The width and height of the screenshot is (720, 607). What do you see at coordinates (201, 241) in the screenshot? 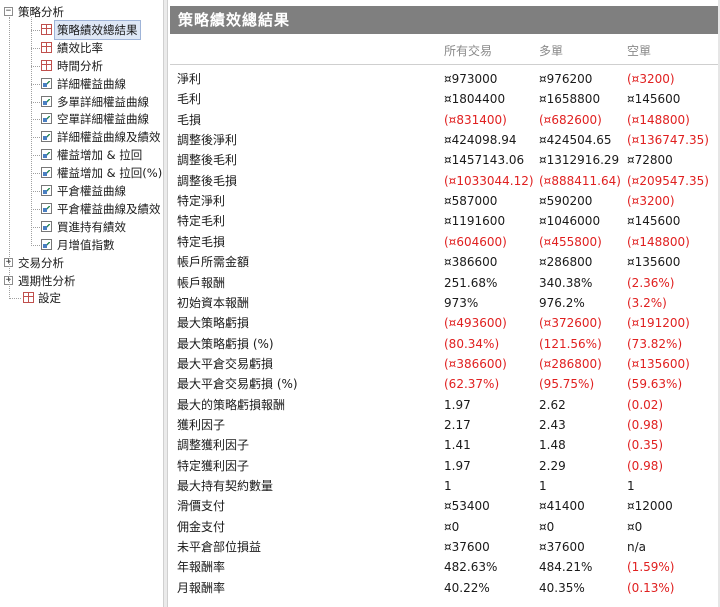
I see `metric-label: 特定毛損` at bounding box center [201, 241].